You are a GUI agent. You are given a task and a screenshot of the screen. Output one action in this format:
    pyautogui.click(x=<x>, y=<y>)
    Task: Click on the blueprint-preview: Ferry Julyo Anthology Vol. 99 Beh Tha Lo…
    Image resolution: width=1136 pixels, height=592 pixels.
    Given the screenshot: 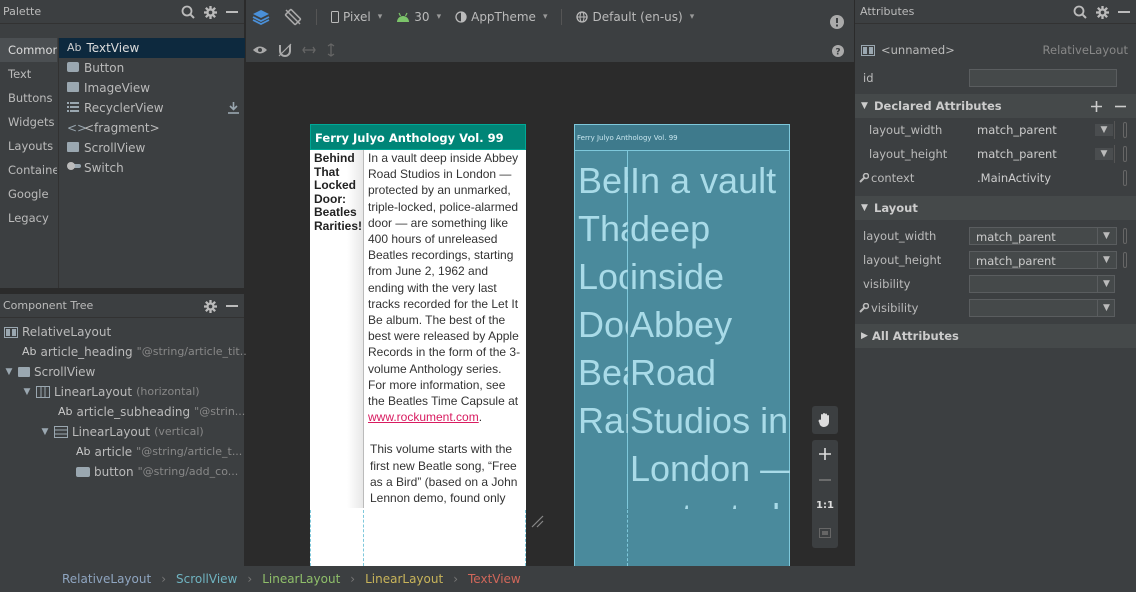 What is the action you would take?
    pyautogui.click(x=682, y=348)
    